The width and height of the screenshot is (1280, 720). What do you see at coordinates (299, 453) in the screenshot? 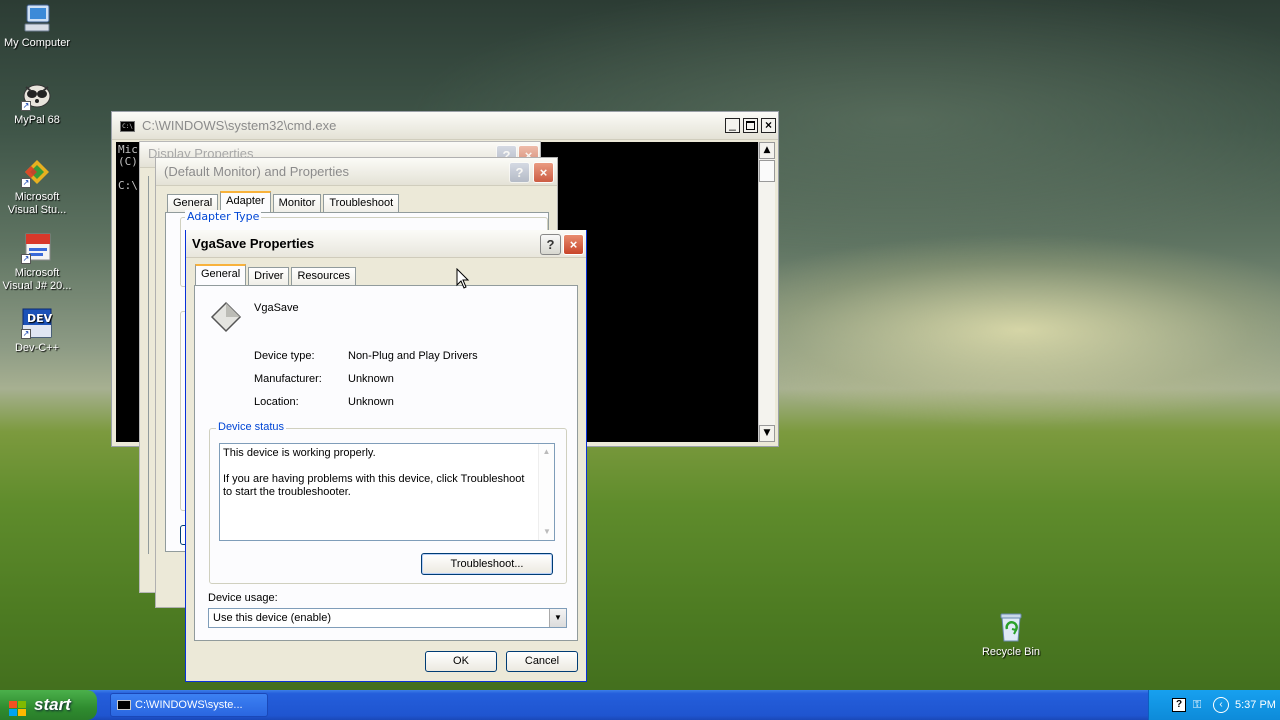
I see `status-line: This device is working properly.` at bounding box center [299, 453].